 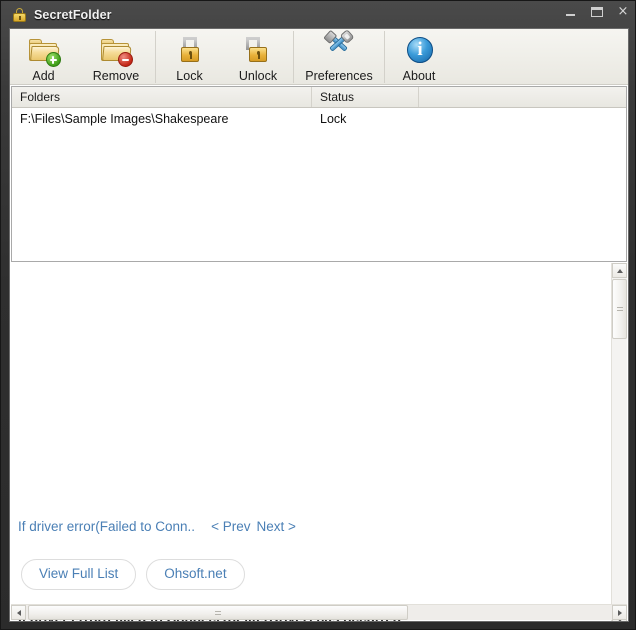 What do you see at coordinates (43, 76) in the screenshot?
I see `add-button-label: Add` at bounding box center [43, 76].